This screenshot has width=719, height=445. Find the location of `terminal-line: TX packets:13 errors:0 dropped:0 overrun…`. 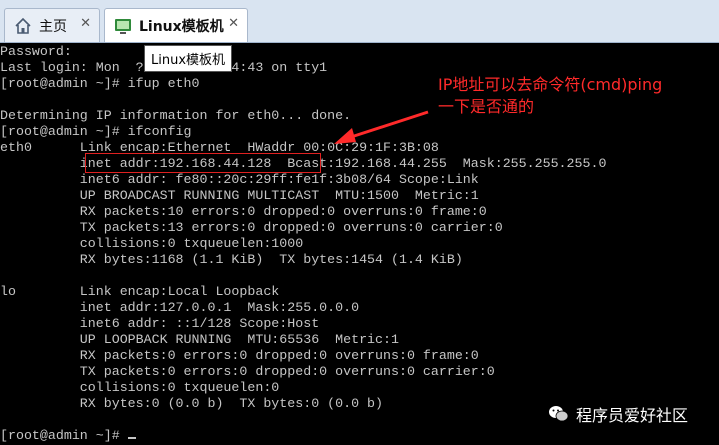

terminal-line: TX packets:13 errors:0 dropped:0 overrun… is located at coordinates (251, 227).